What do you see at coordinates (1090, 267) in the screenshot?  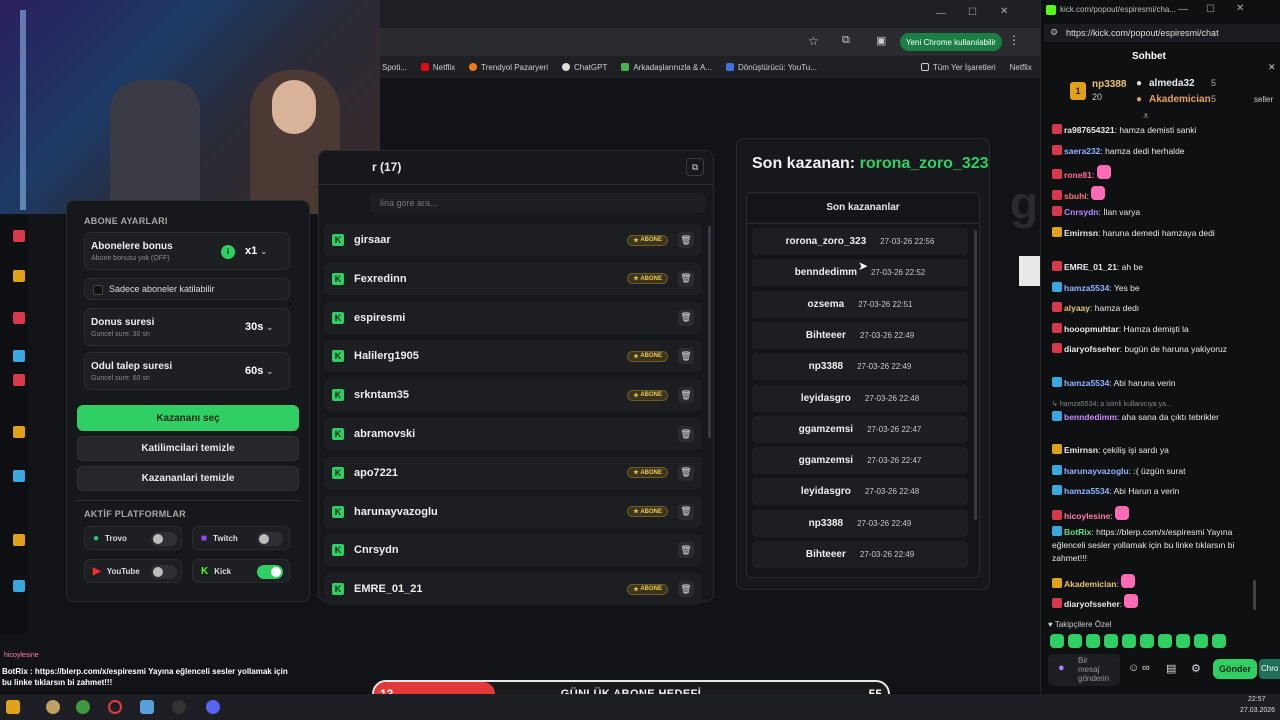 I see `chat-username: EMRE_01_21` at bounding box center [1090, 267].